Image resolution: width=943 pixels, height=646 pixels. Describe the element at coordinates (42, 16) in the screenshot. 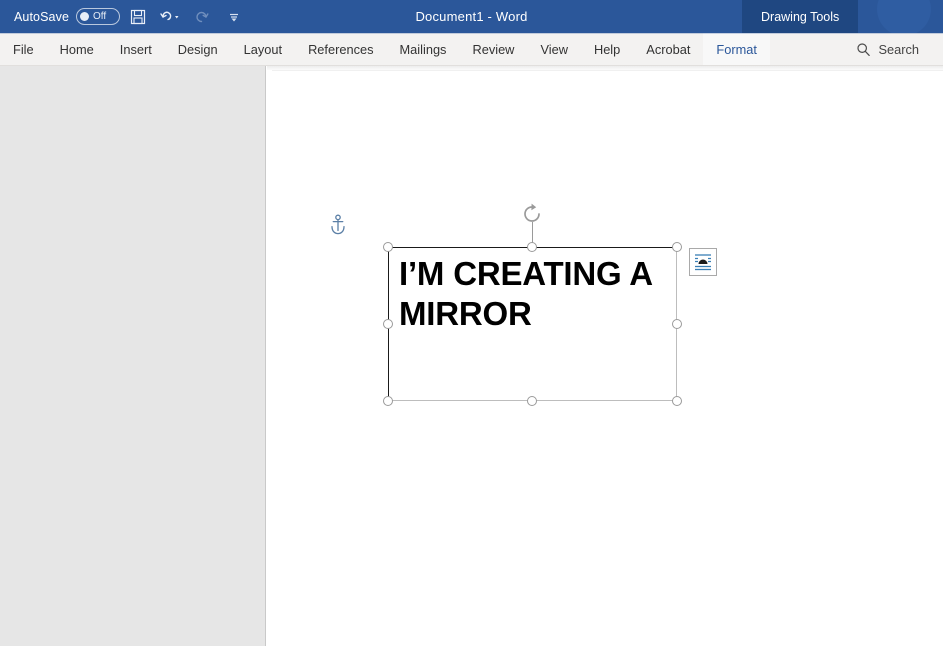

I see `autosave-label: AutoSave` at that location.